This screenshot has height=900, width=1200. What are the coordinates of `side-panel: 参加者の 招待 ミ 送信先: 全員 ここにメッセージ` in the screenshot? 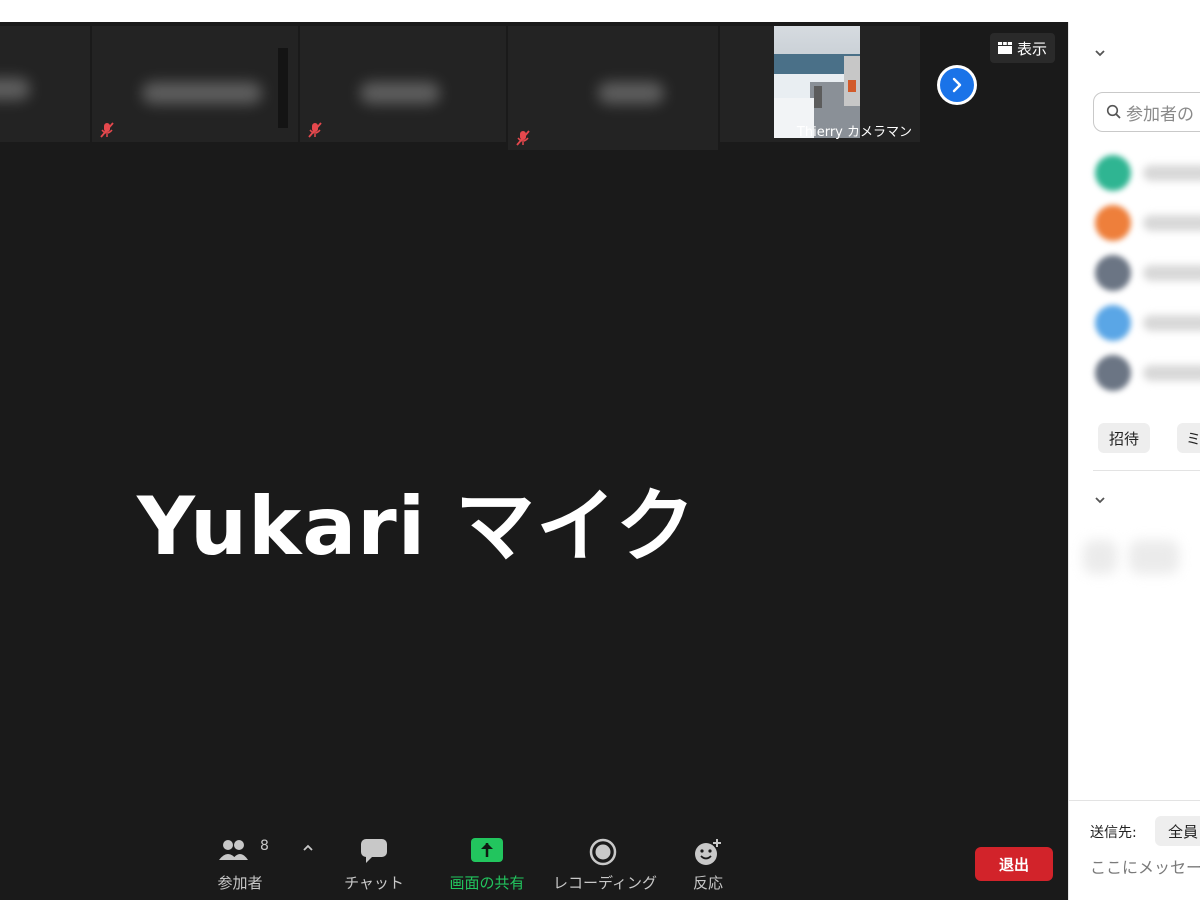 It's located at (1134, 461).